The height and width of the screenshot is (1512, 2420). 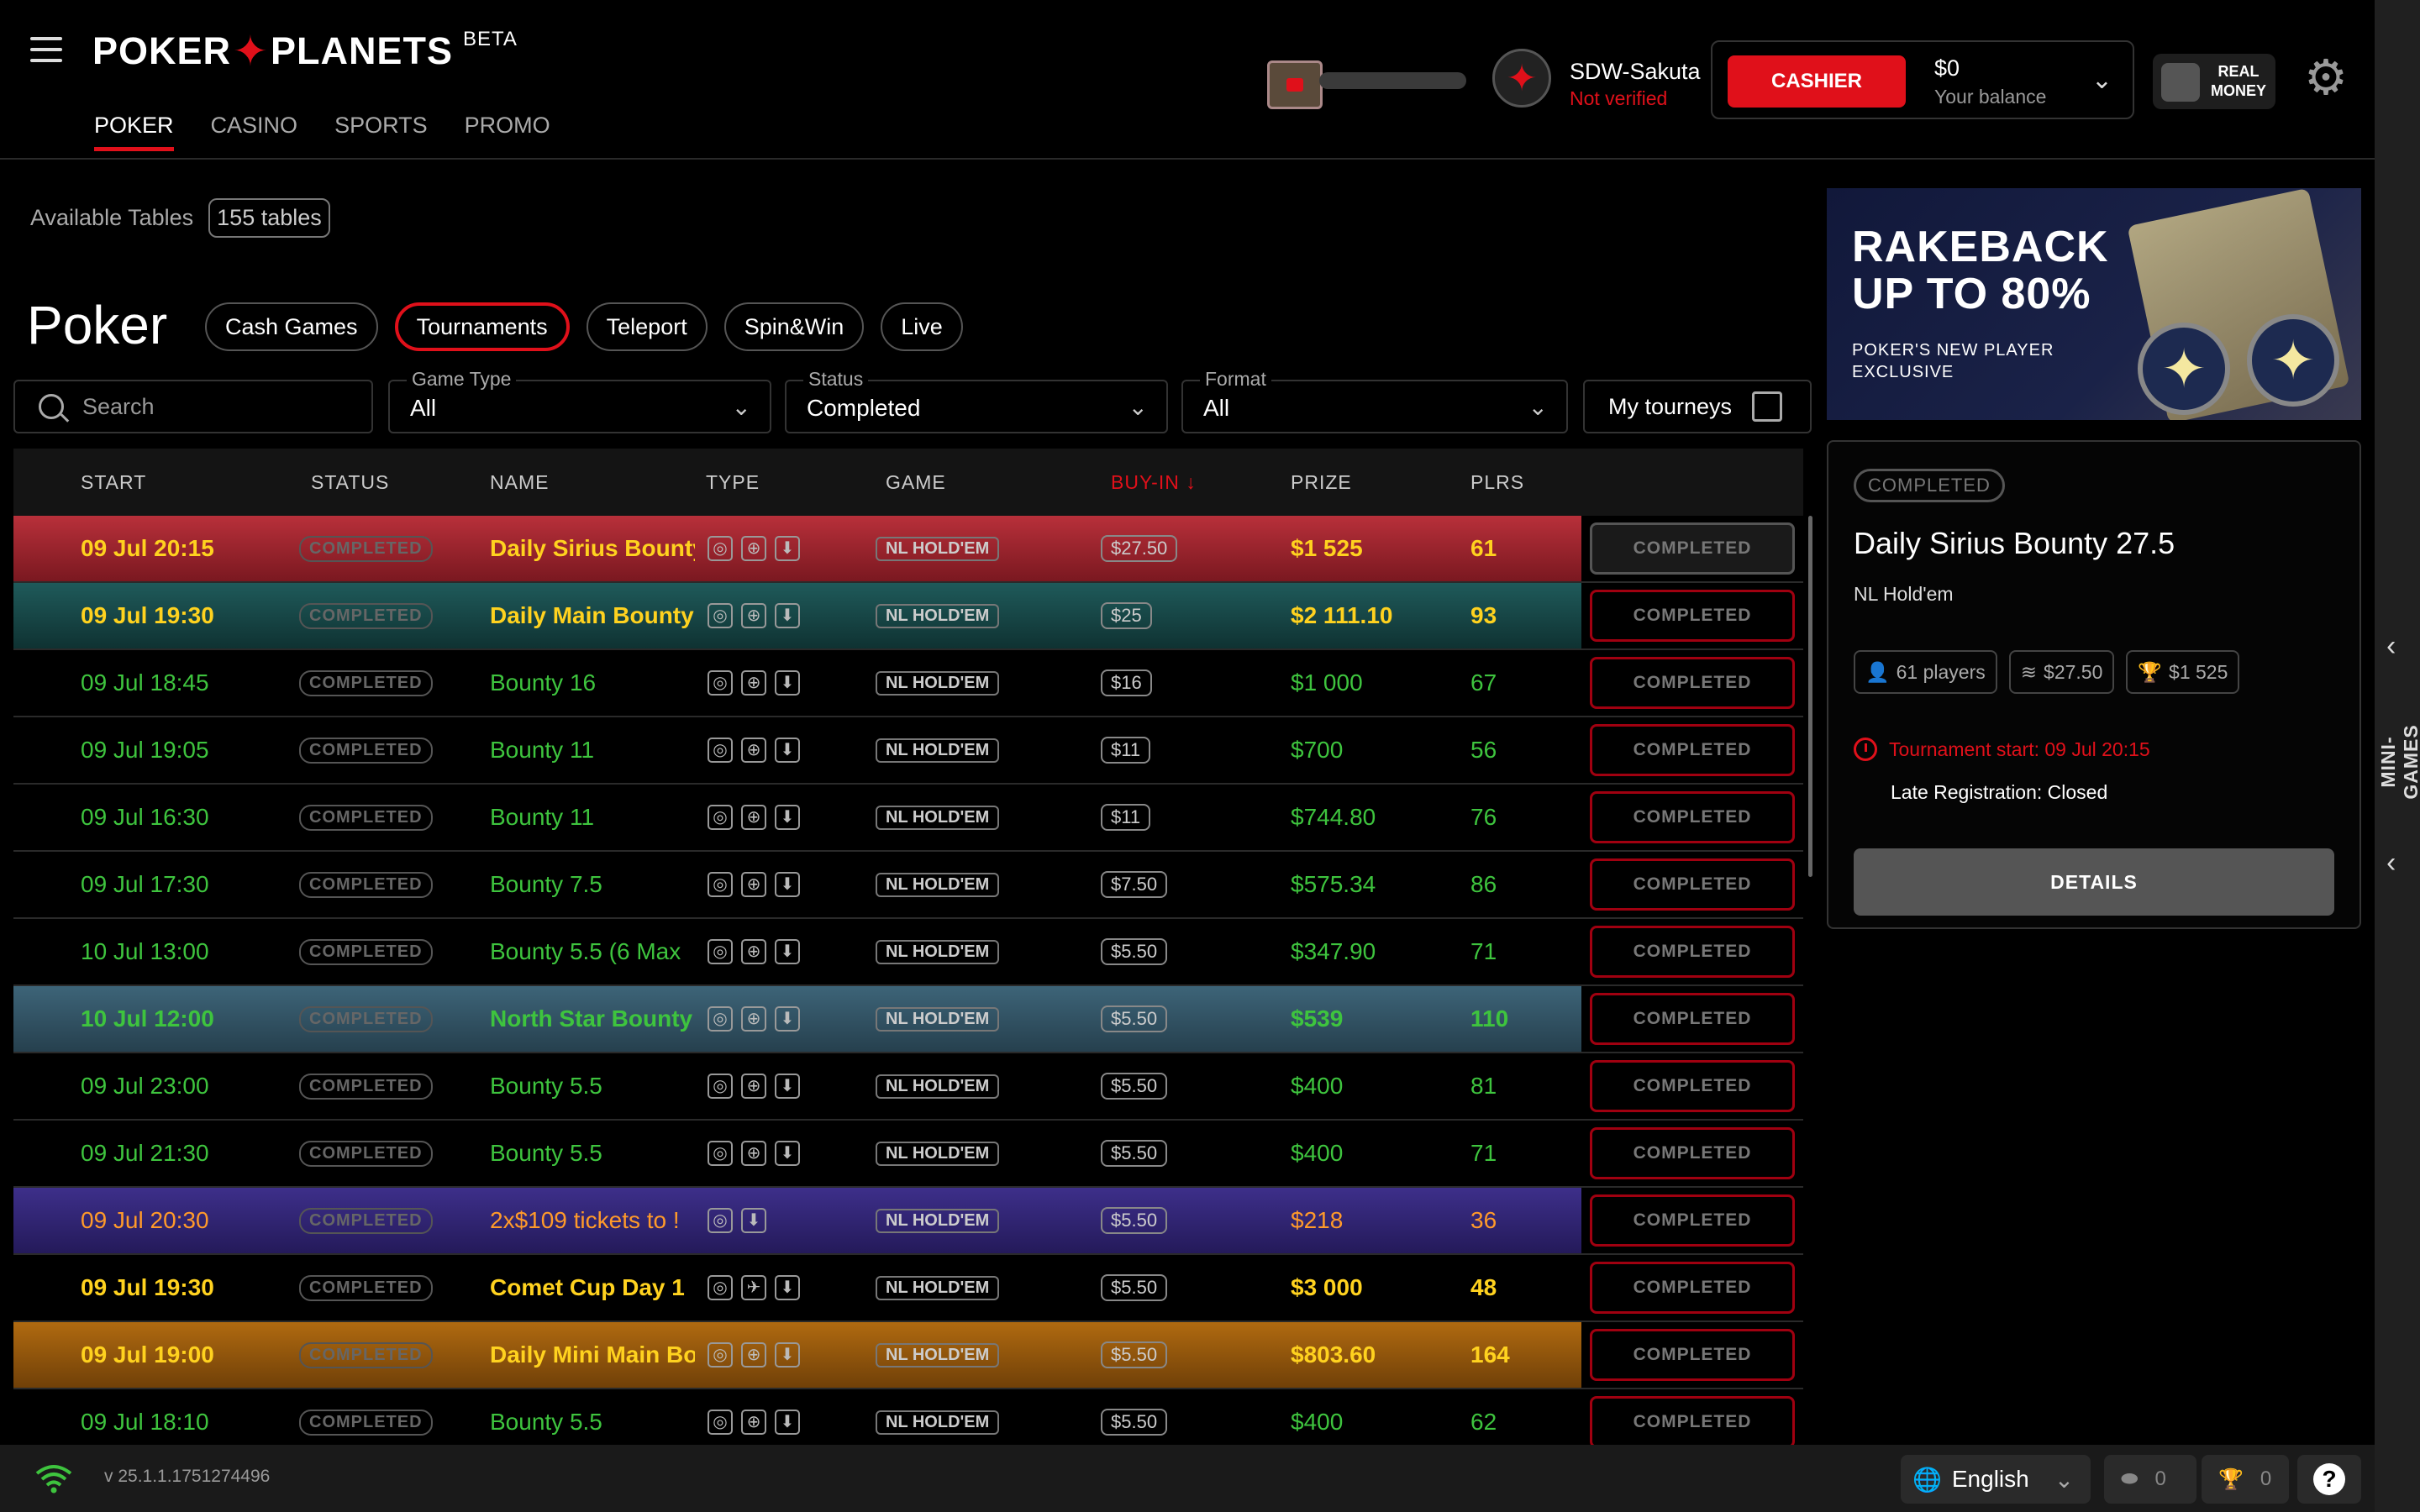 I want to click on row-type: ◎ ⊕ ⬇, so click(x=754, y=1086).